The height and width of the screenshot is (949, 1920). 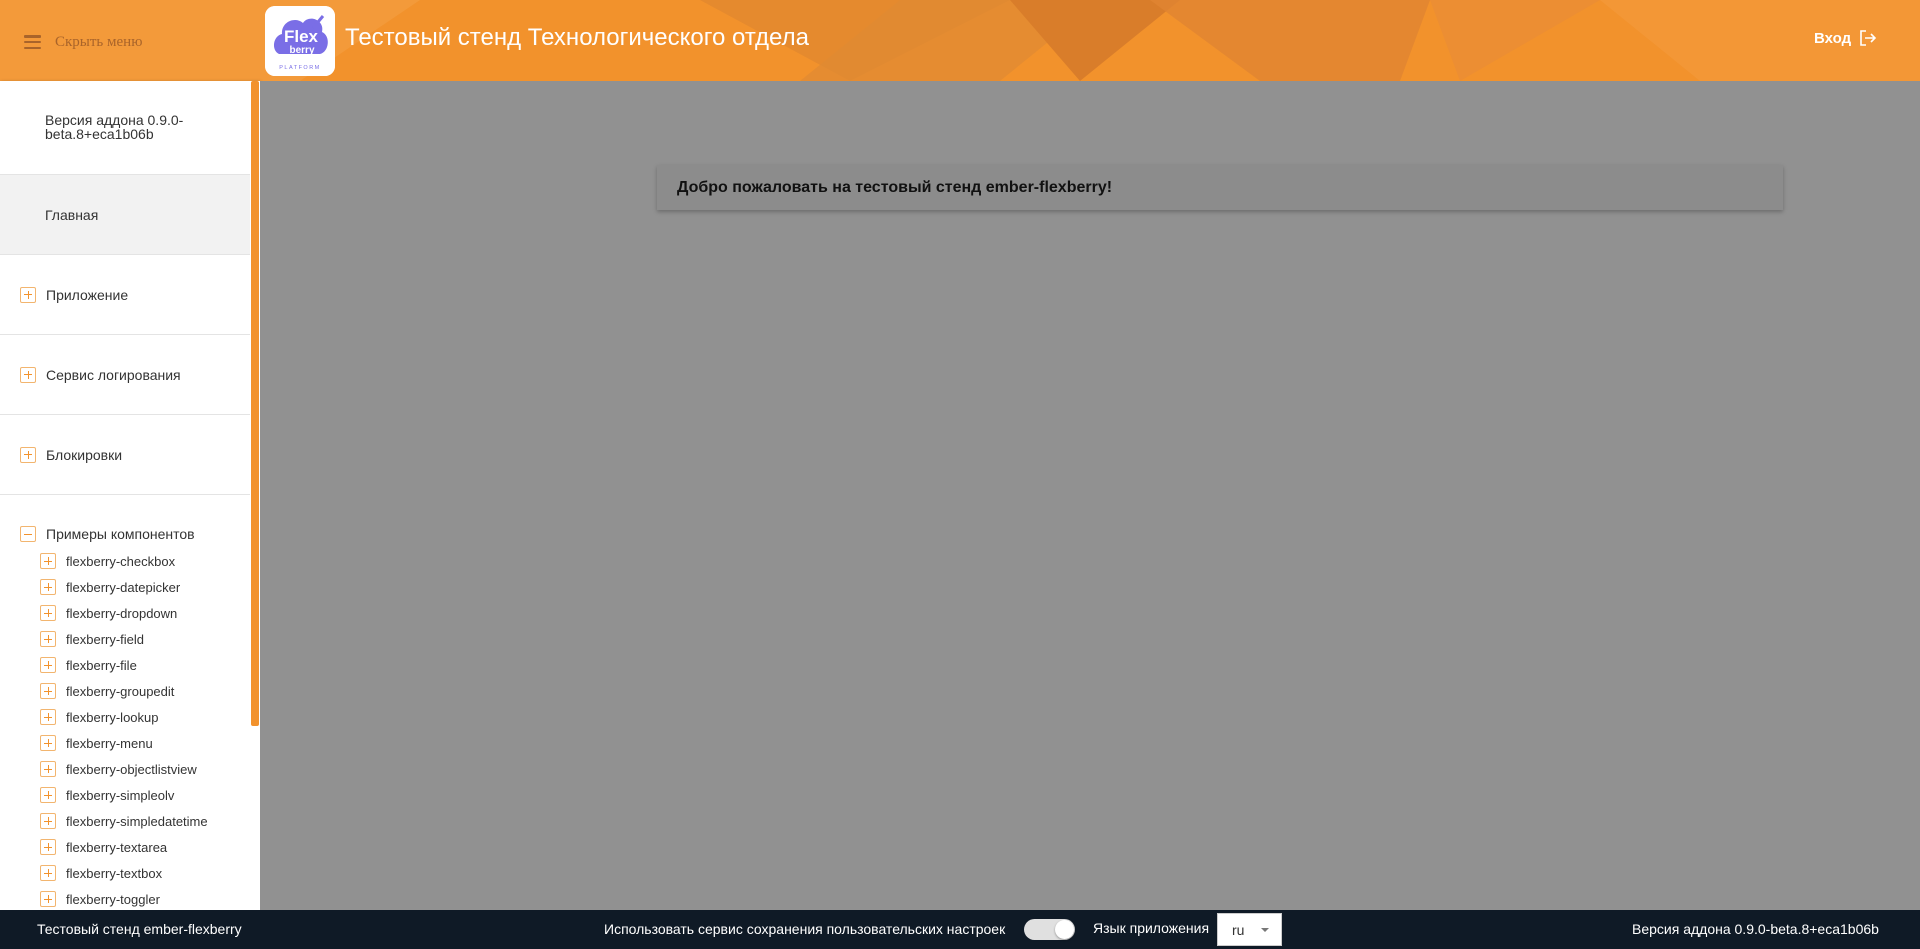 What do you see at coordinates (131, 769) in the screenshot?
I see `subitem-label: flexberry-objectlistview` at bounding box center [131, 769].